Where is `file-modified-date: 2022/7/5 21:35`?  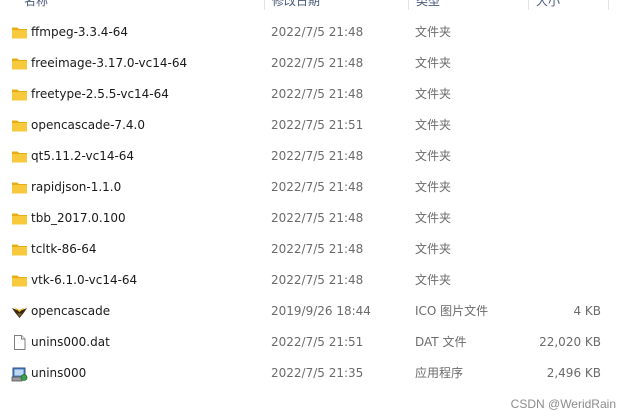
file-modified-date: 2022/7/5 21:35 is located at coordinates (317, 373).